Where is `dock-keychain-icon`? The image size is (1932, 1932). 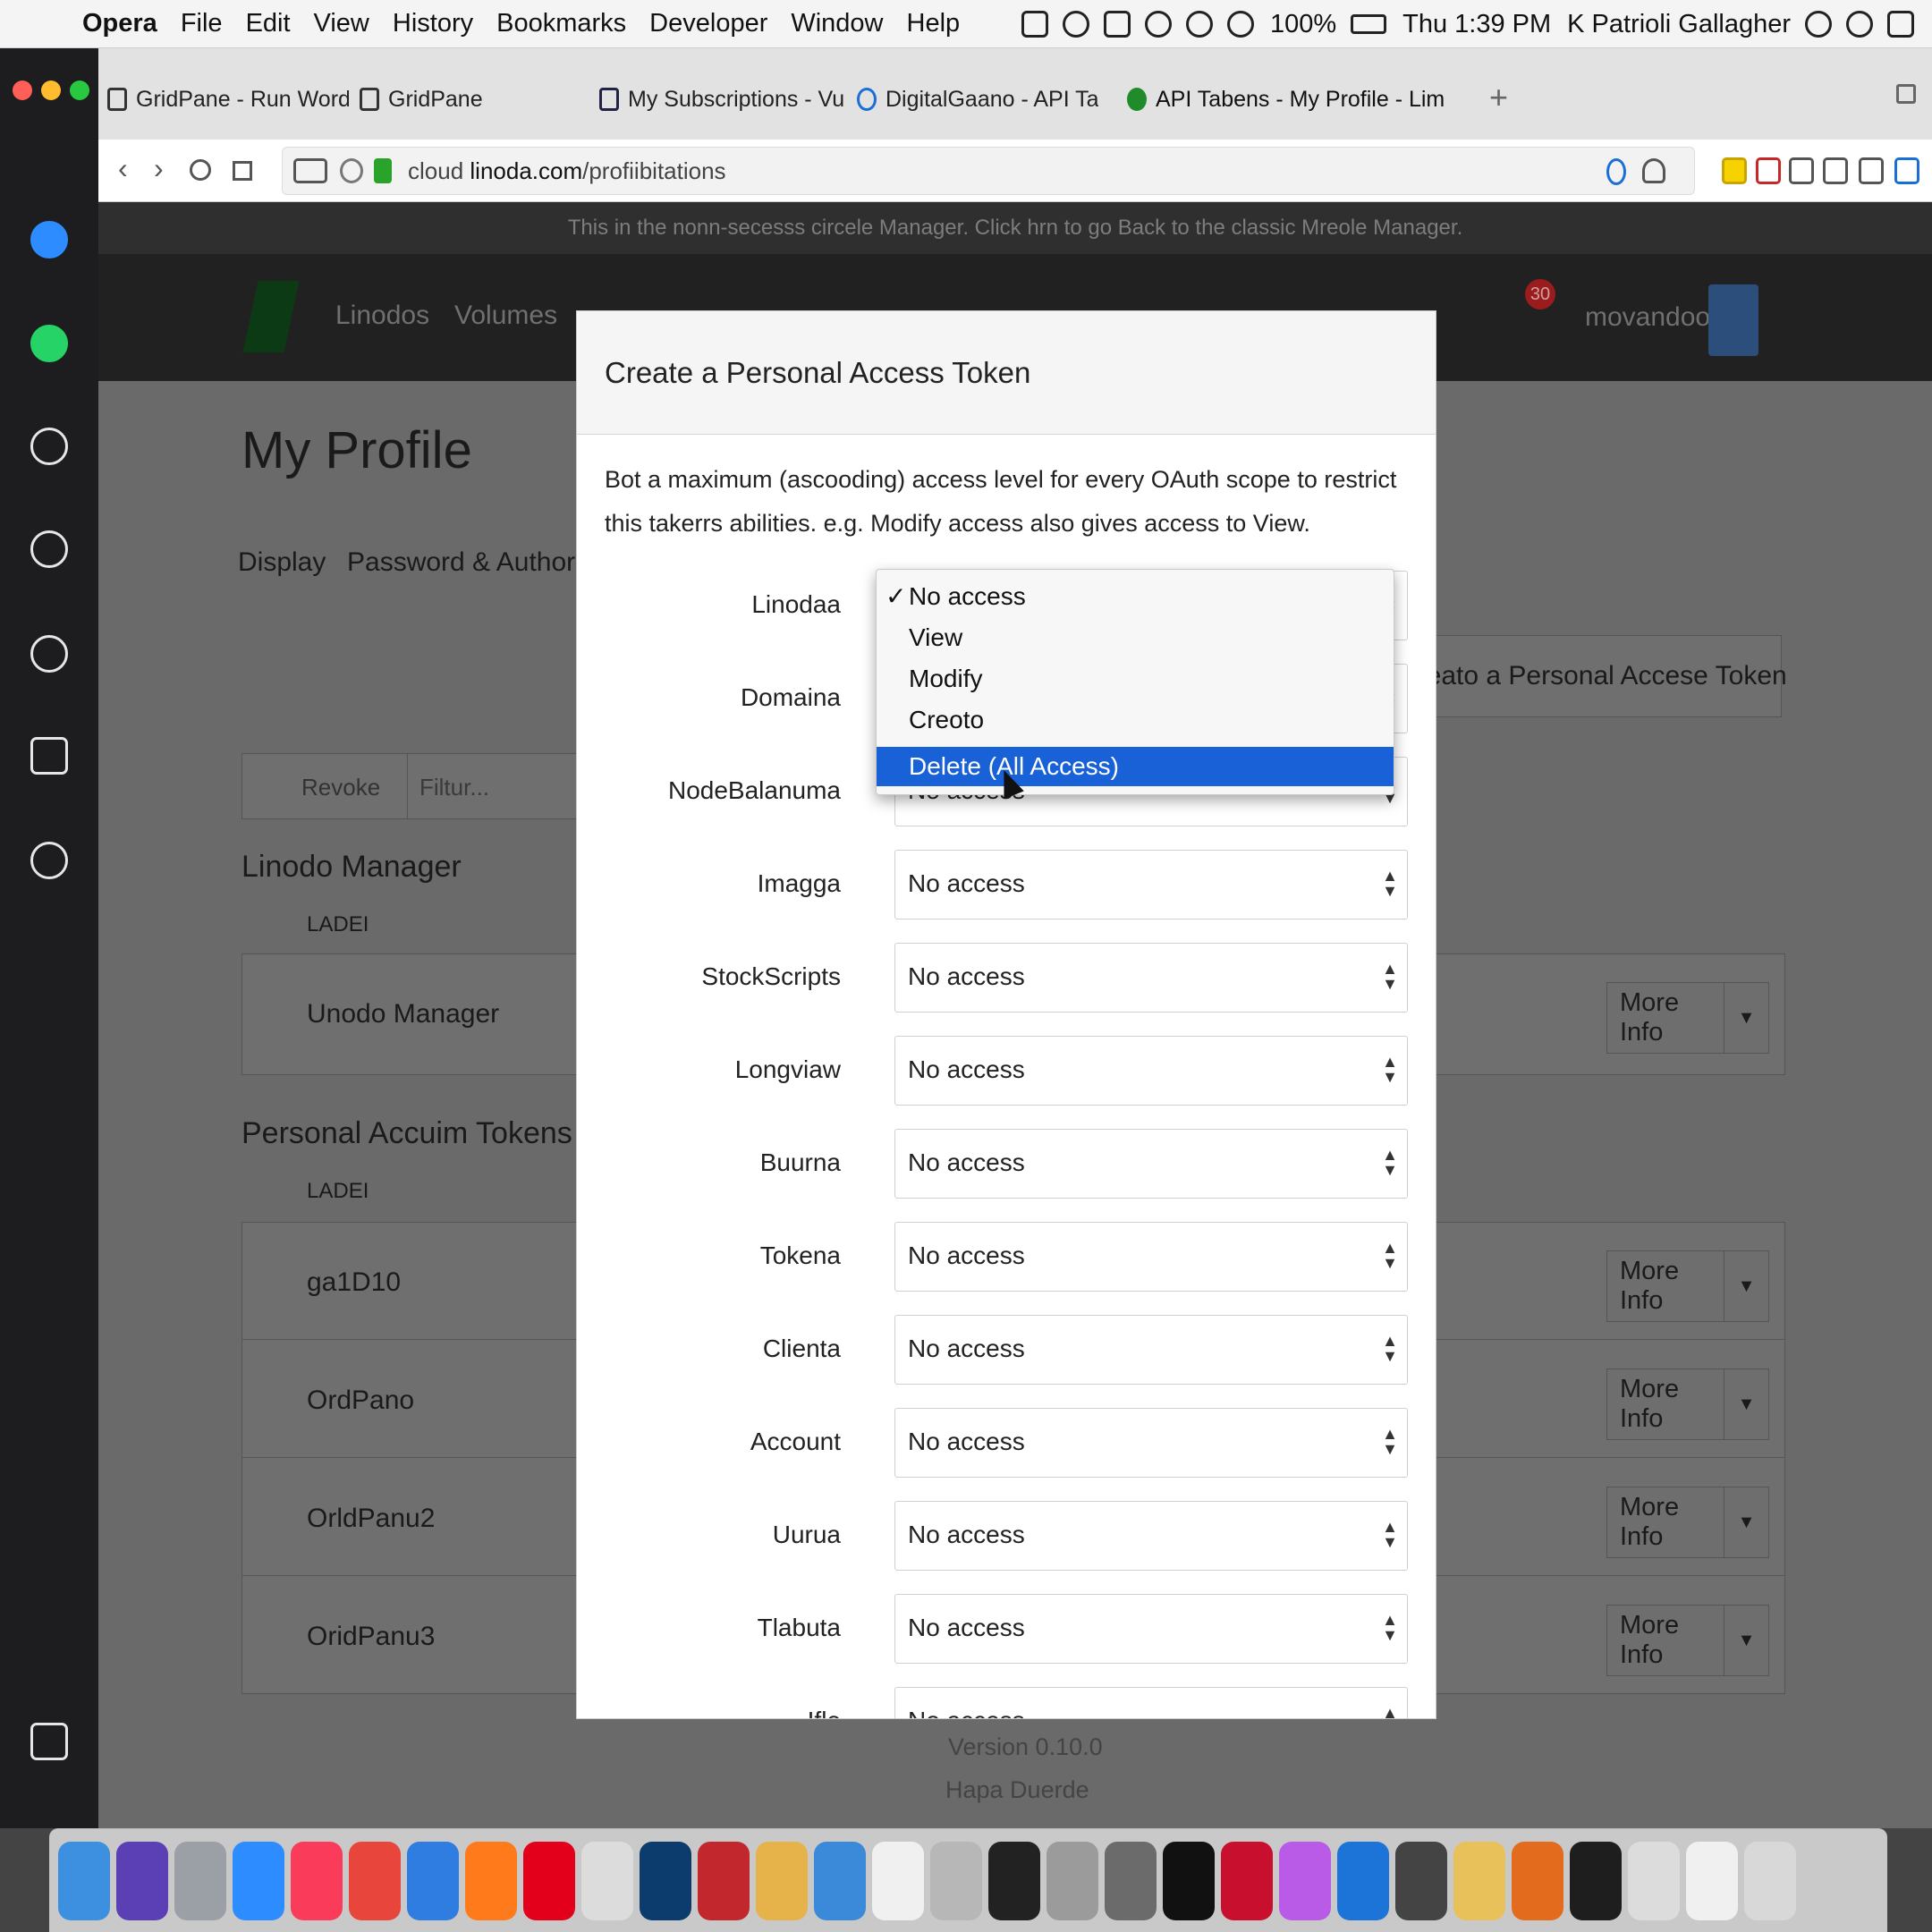
dock-keychain-icon is located at coordinates (956, 1881).